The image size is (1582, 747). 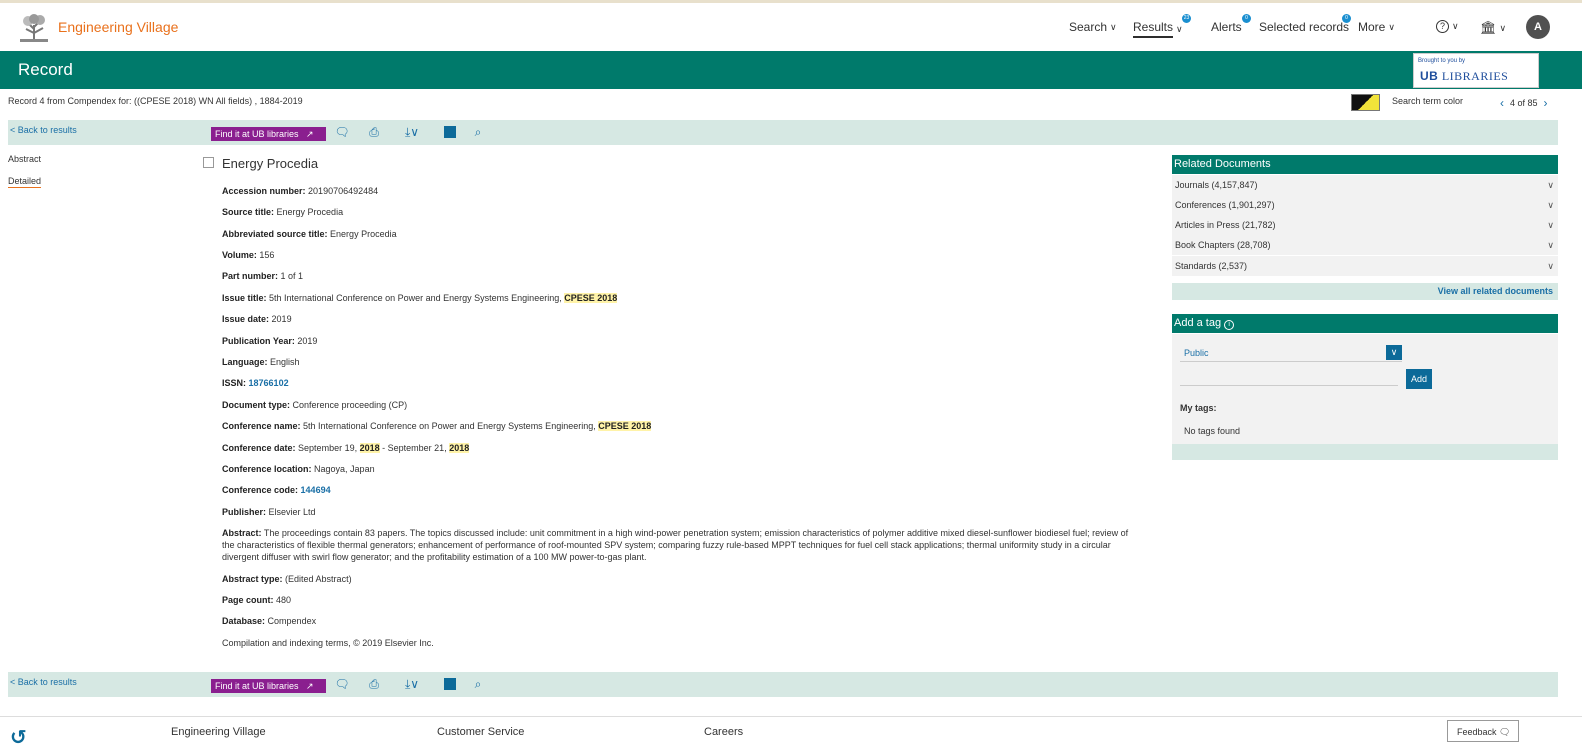 I want to click on part-label: Part number:, so click(x=250, y=276).